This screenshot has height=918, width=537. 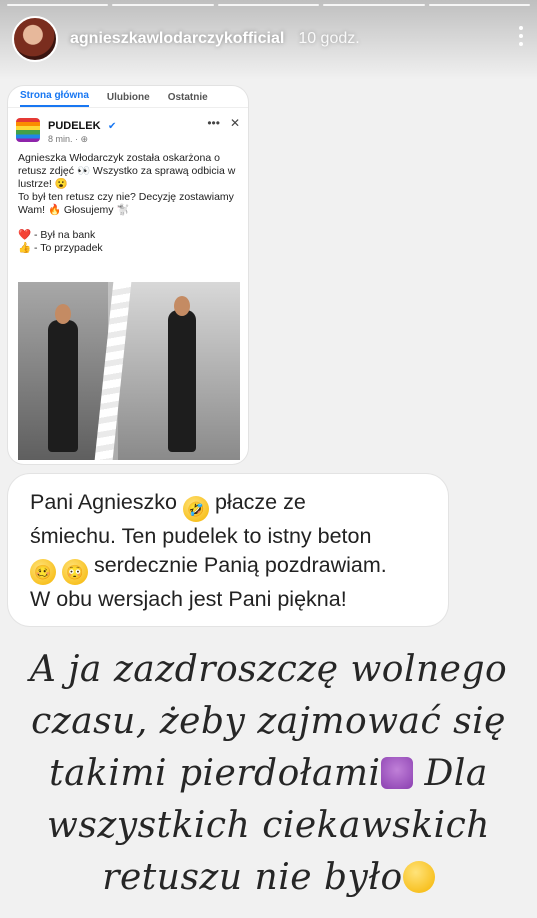 I want to click on fb-tabs: Strona główna Ulubione Ostatnie, so click(x=128, y=97).